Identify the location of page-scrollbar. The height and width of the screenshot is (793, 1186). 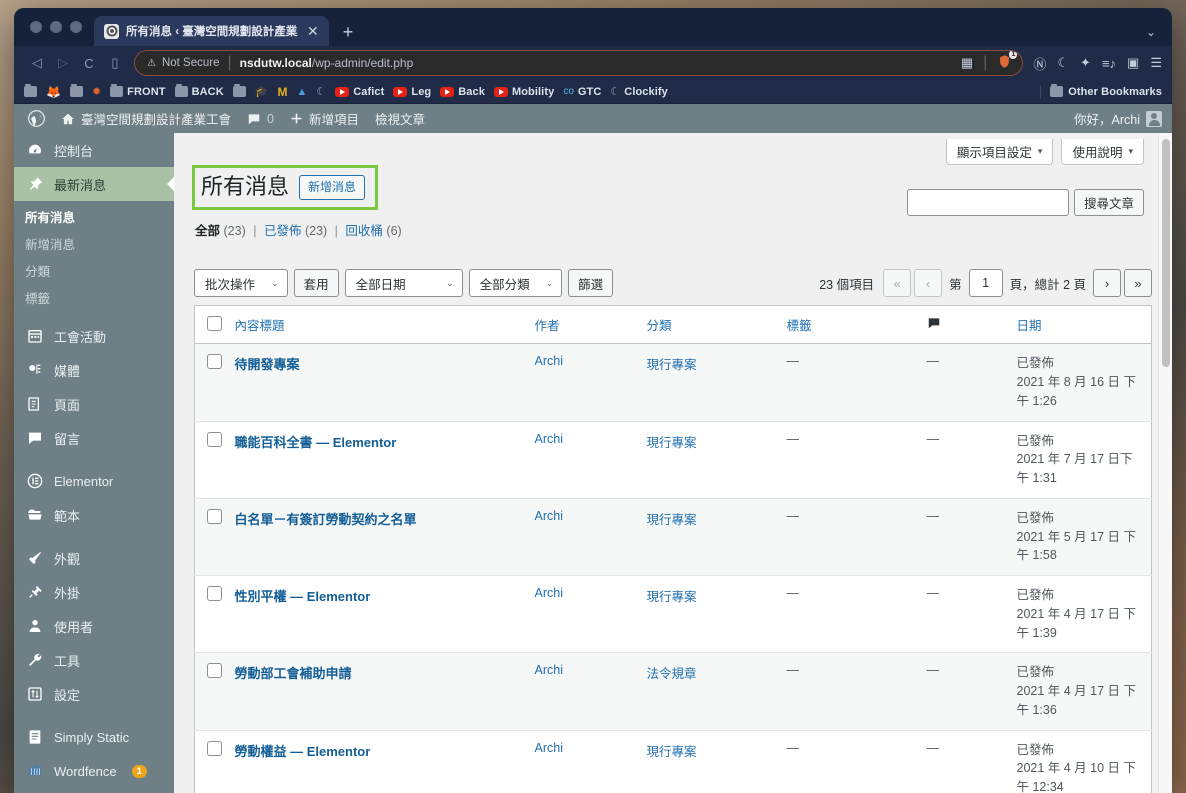
(1165, 463).